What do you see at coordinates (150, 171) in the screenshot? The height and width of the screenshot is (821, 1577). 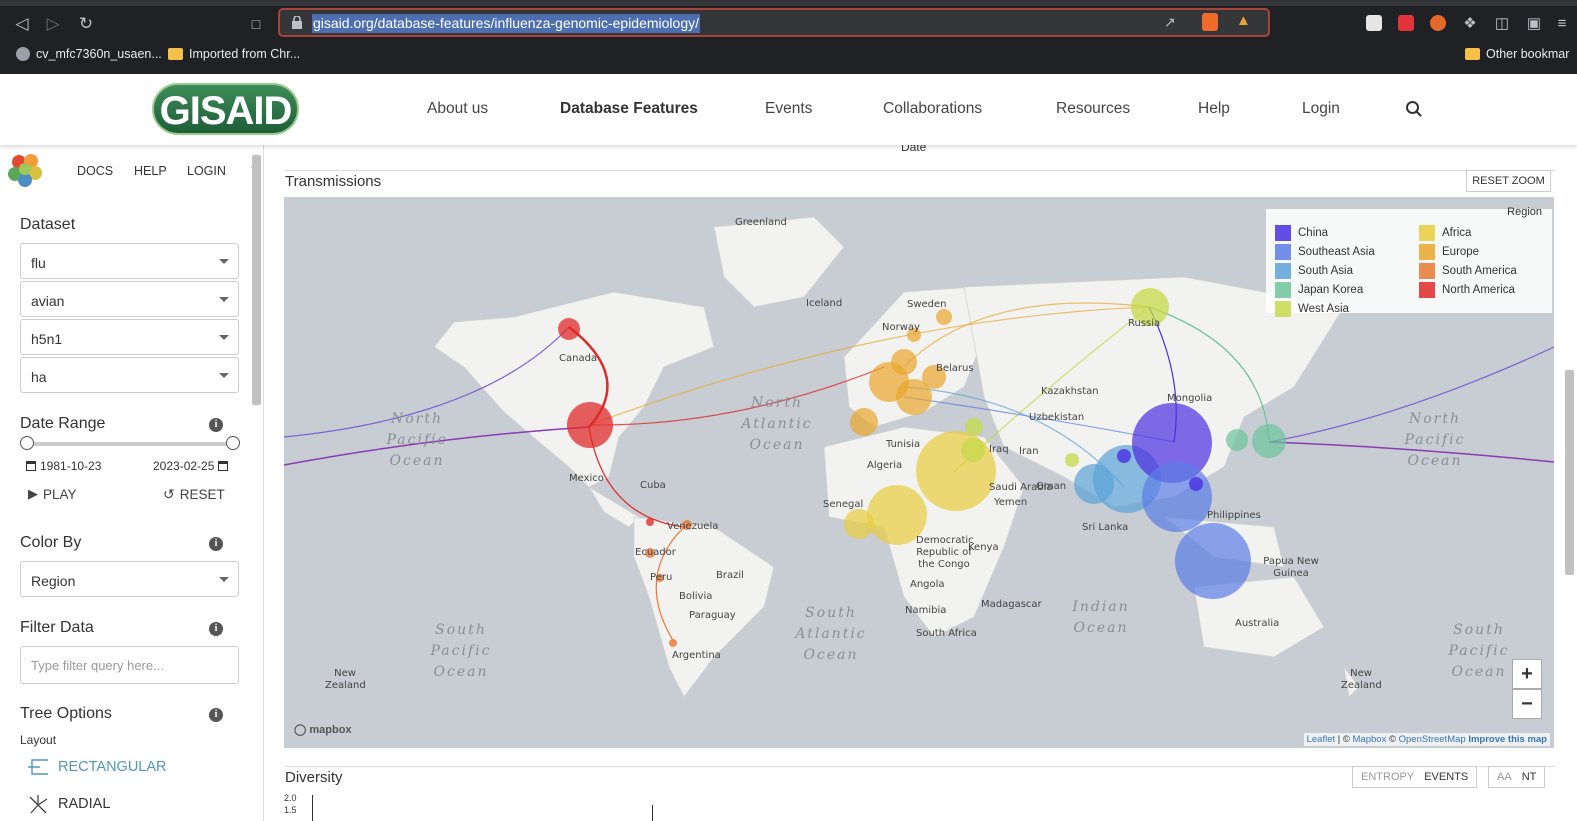 I see `help-link: HELP` at bounding box center [150, 171].